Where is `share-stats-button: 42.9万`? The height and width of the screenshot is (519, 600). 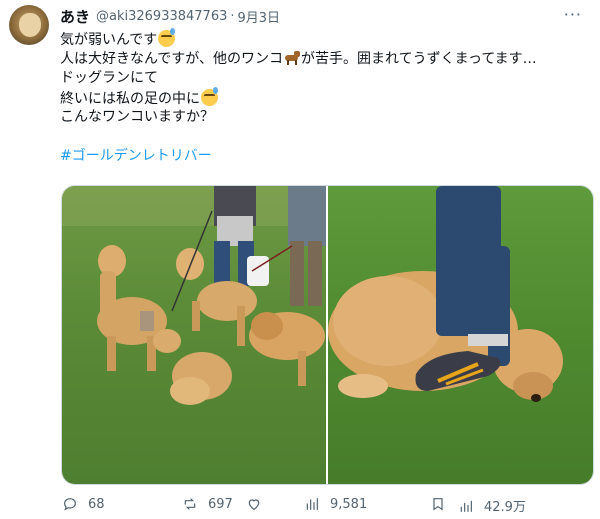
share-stats-button: 42.9万 is located at coordinates (492, 505).